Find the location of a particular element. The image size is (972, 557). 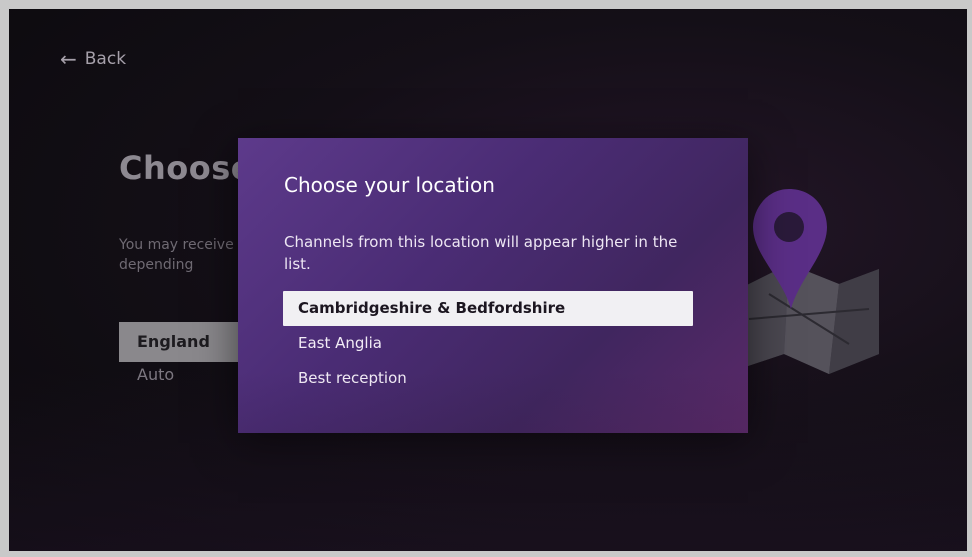

location-pin-map-icon is located at coordinates (809, 281).